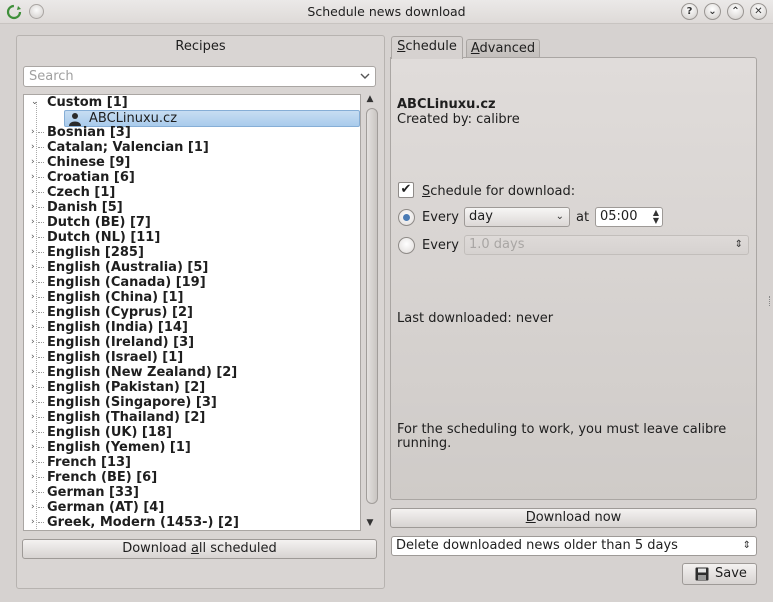 The image size is (773, 602). What do you see at coordinates (102, 477) in the screenshot?
I see `tree-group-label: French (BE) [6]` at bounding box center [102, 477].